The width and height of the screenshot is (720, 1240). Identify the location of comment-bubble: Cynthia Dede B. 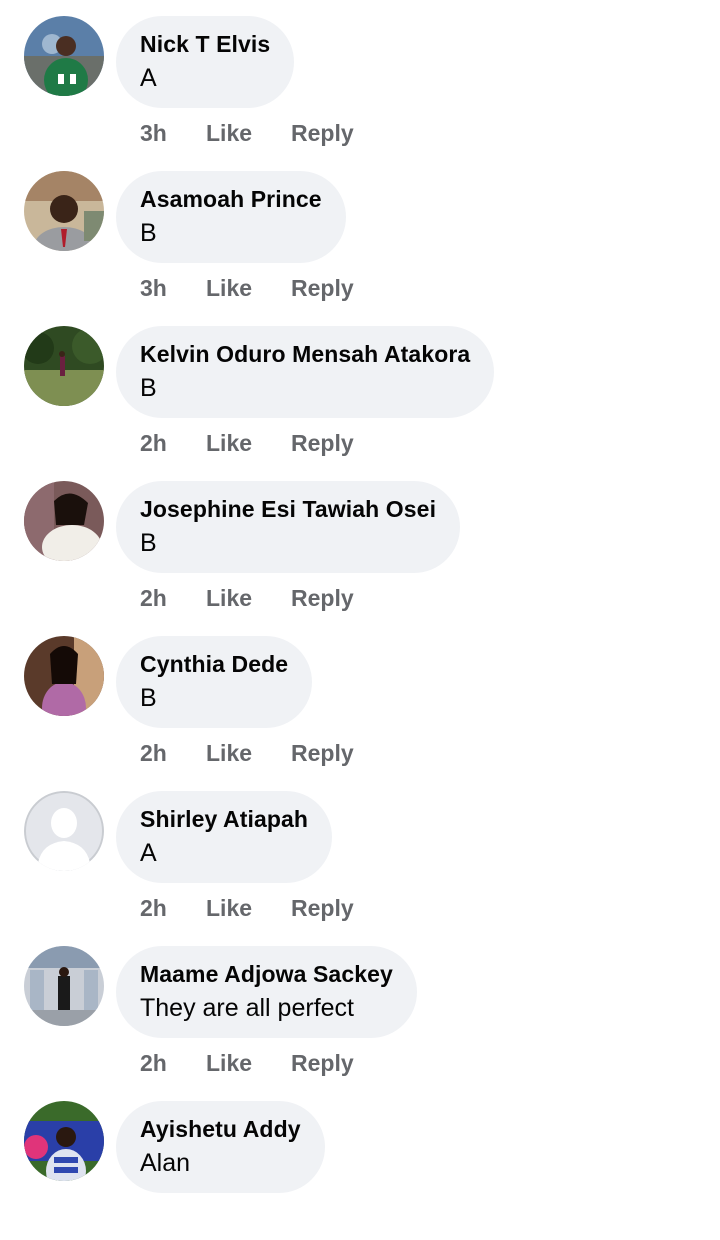
(214, 682).